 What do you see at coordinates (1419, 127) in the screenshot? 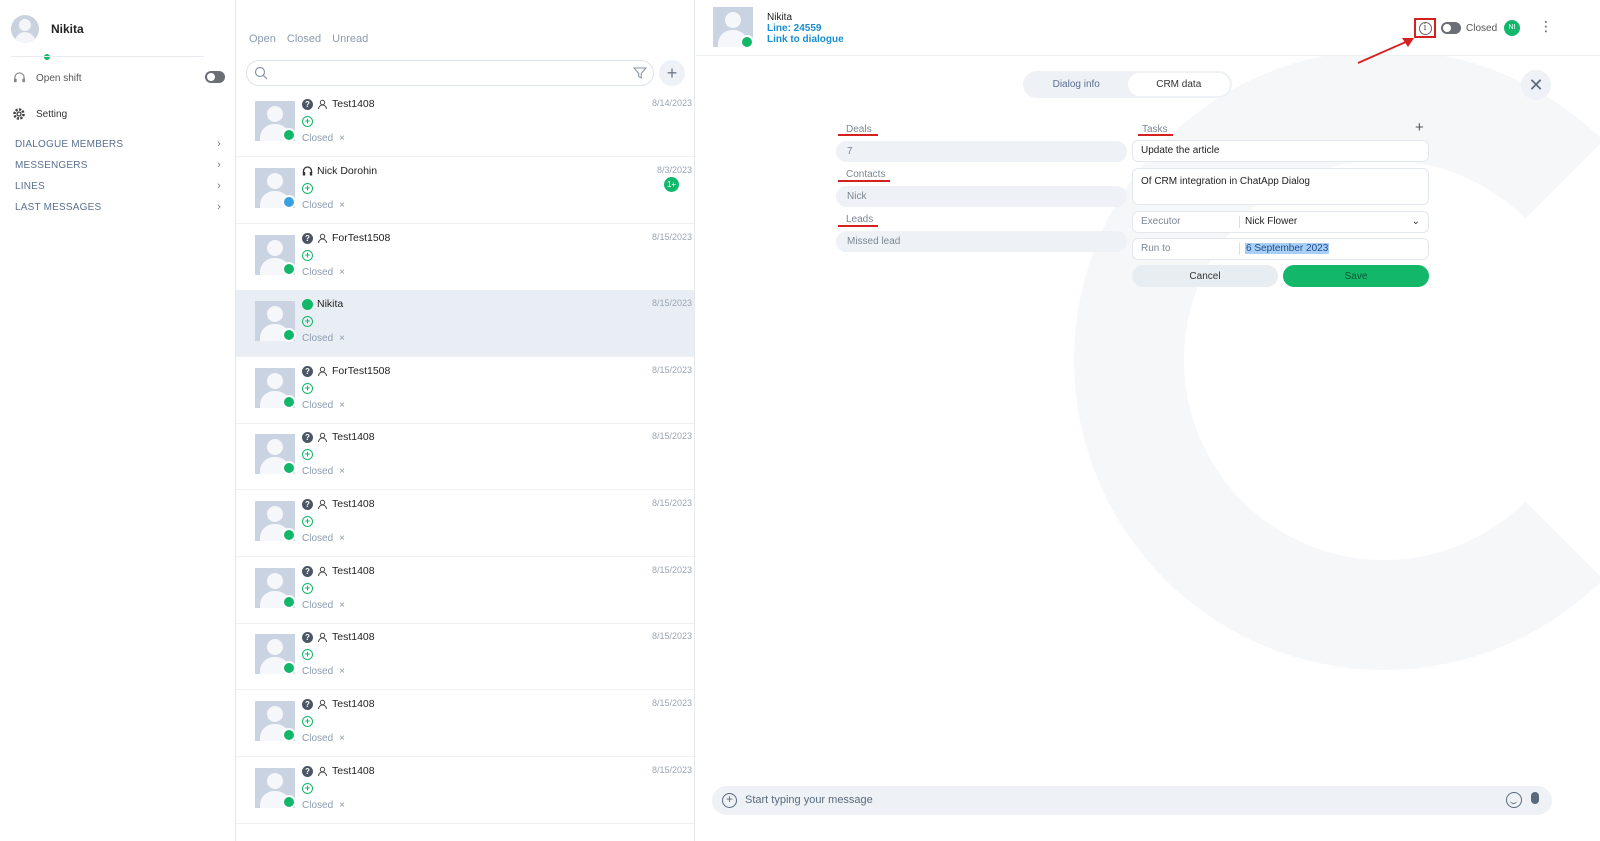
I see `add-task-icon: +` at bounding box center [1419, 127].